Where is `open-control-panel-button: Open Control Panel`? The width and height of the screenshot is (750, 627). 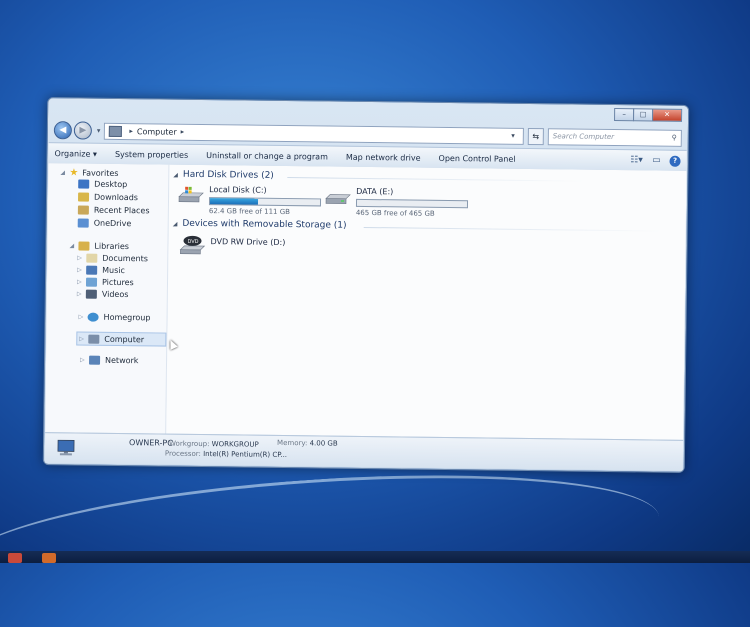
open-control-panel-button: Open Control Panel is located at coordinates (477, 158).